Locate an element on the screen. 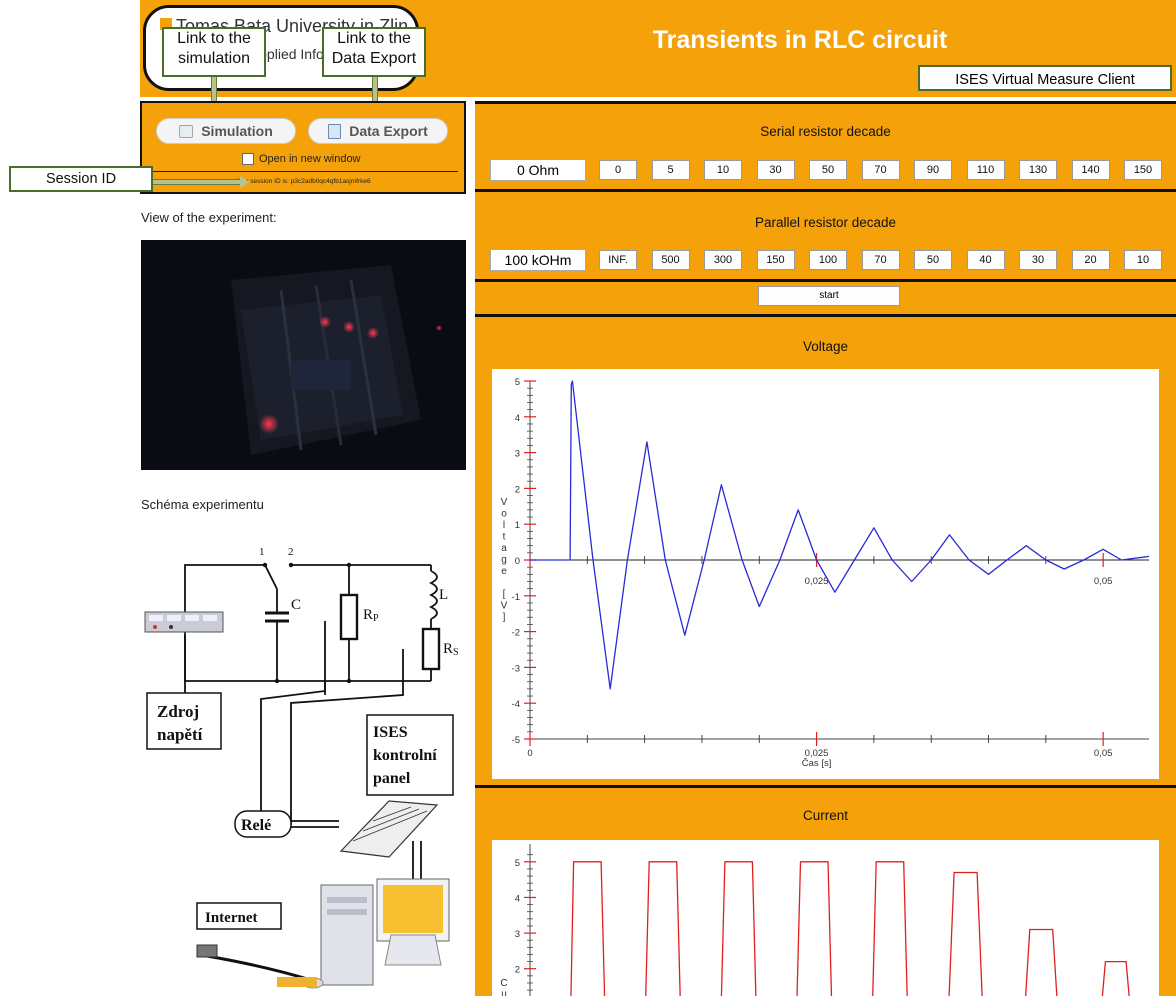 Image resolution: width=1176 pixels, height=1001 pixels. parallel-resistor-value: 100 kOHm is located at coordinates (538, 260).